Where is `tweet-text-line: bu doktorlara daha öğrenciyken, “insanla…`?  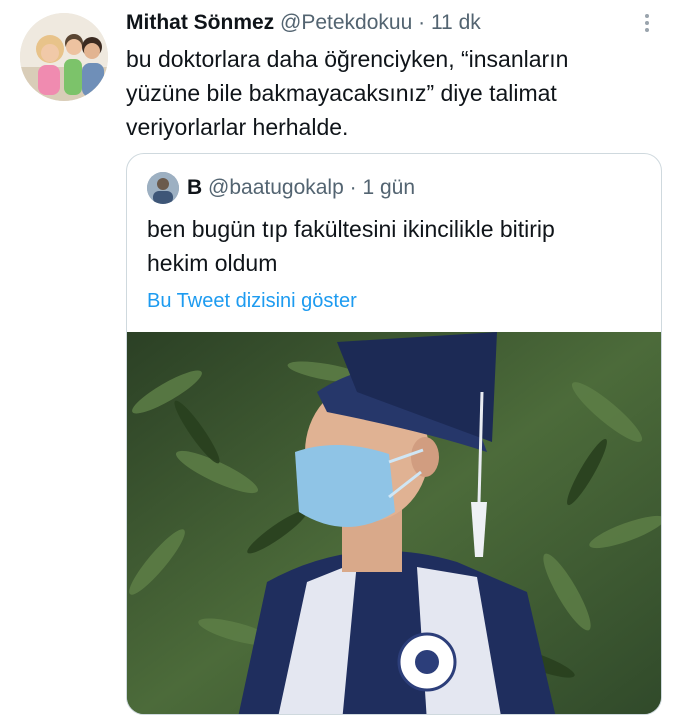
tweet-text-line: bu doktorlara daha öğrenciyken, “insanla… is located at coordinates (347, 59).